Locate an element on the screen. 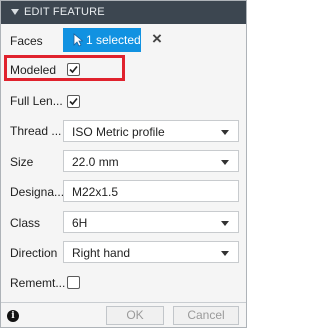 The image size is (320, 328). thread-type-dropdown: ISO Metric profile is located at coordinates (151, 131).